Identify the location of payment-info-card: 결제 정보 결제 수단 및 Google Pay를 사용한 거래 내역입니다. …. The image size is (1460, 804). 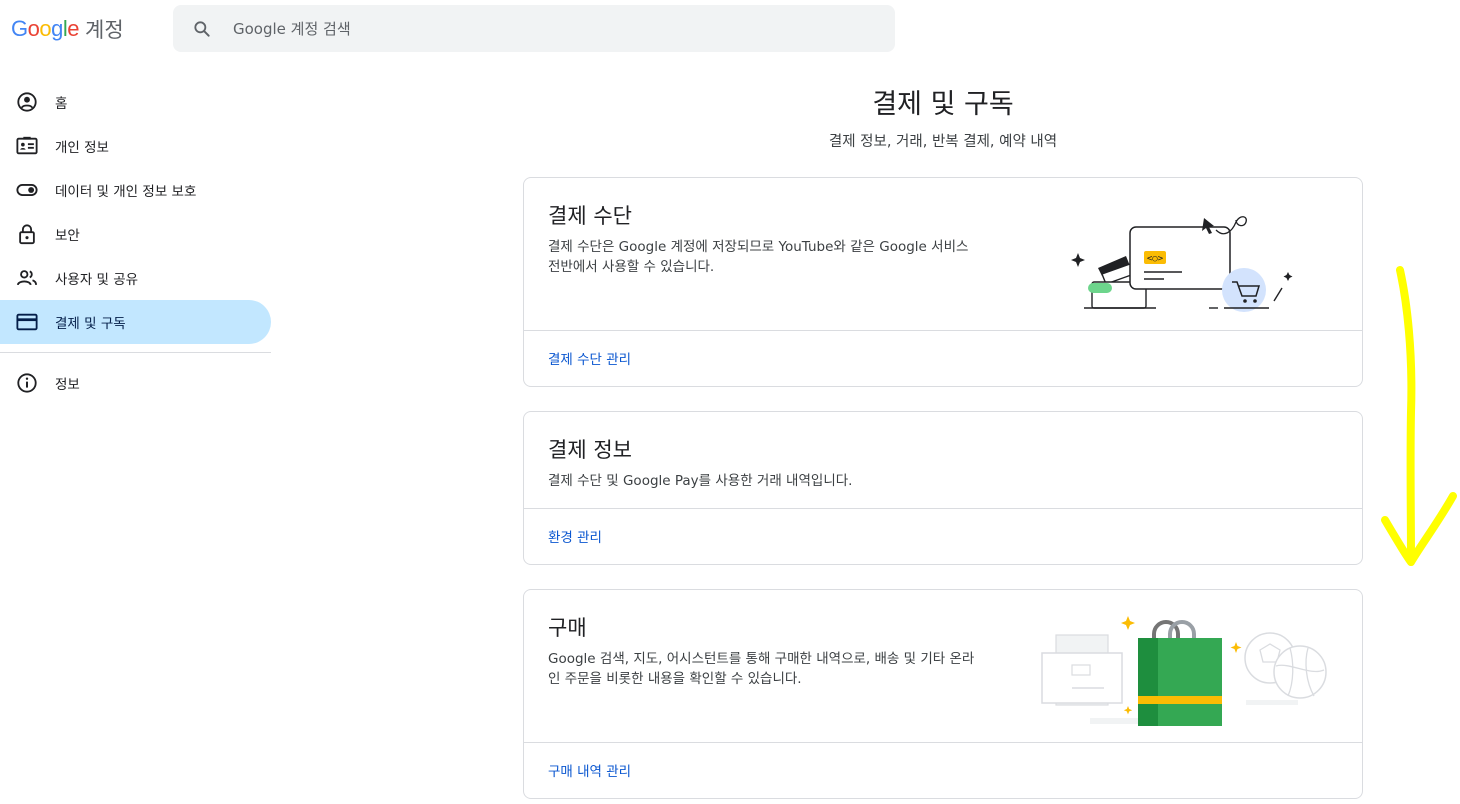
(943, 488).